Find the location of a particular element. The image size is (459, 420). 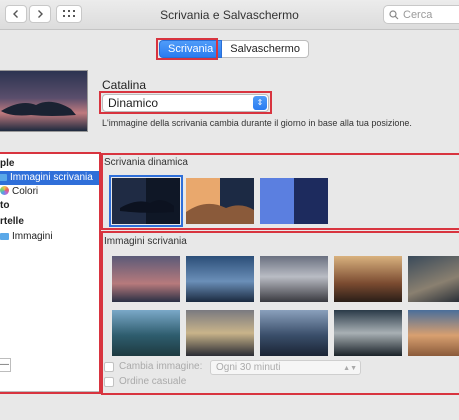

interval-select: Ogni 30 minuti ▲▼ is located at coordinates (285, 367).